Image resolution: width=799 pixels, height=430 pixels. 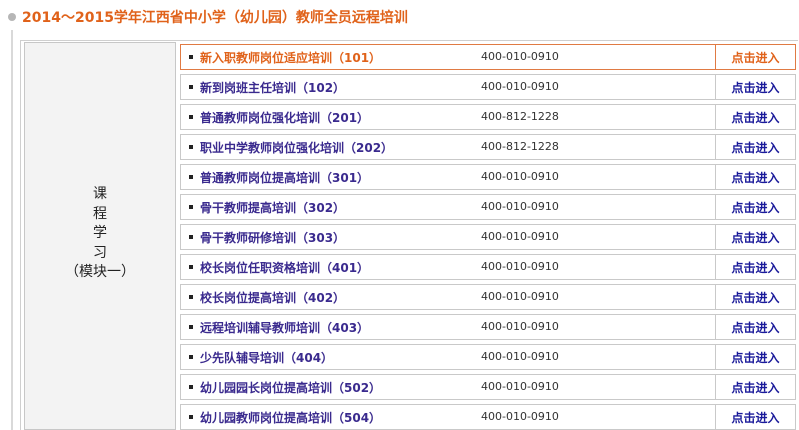 I want to click on course-name-link: 骨干教师提高培训（302）, so click(x=272, y=207).